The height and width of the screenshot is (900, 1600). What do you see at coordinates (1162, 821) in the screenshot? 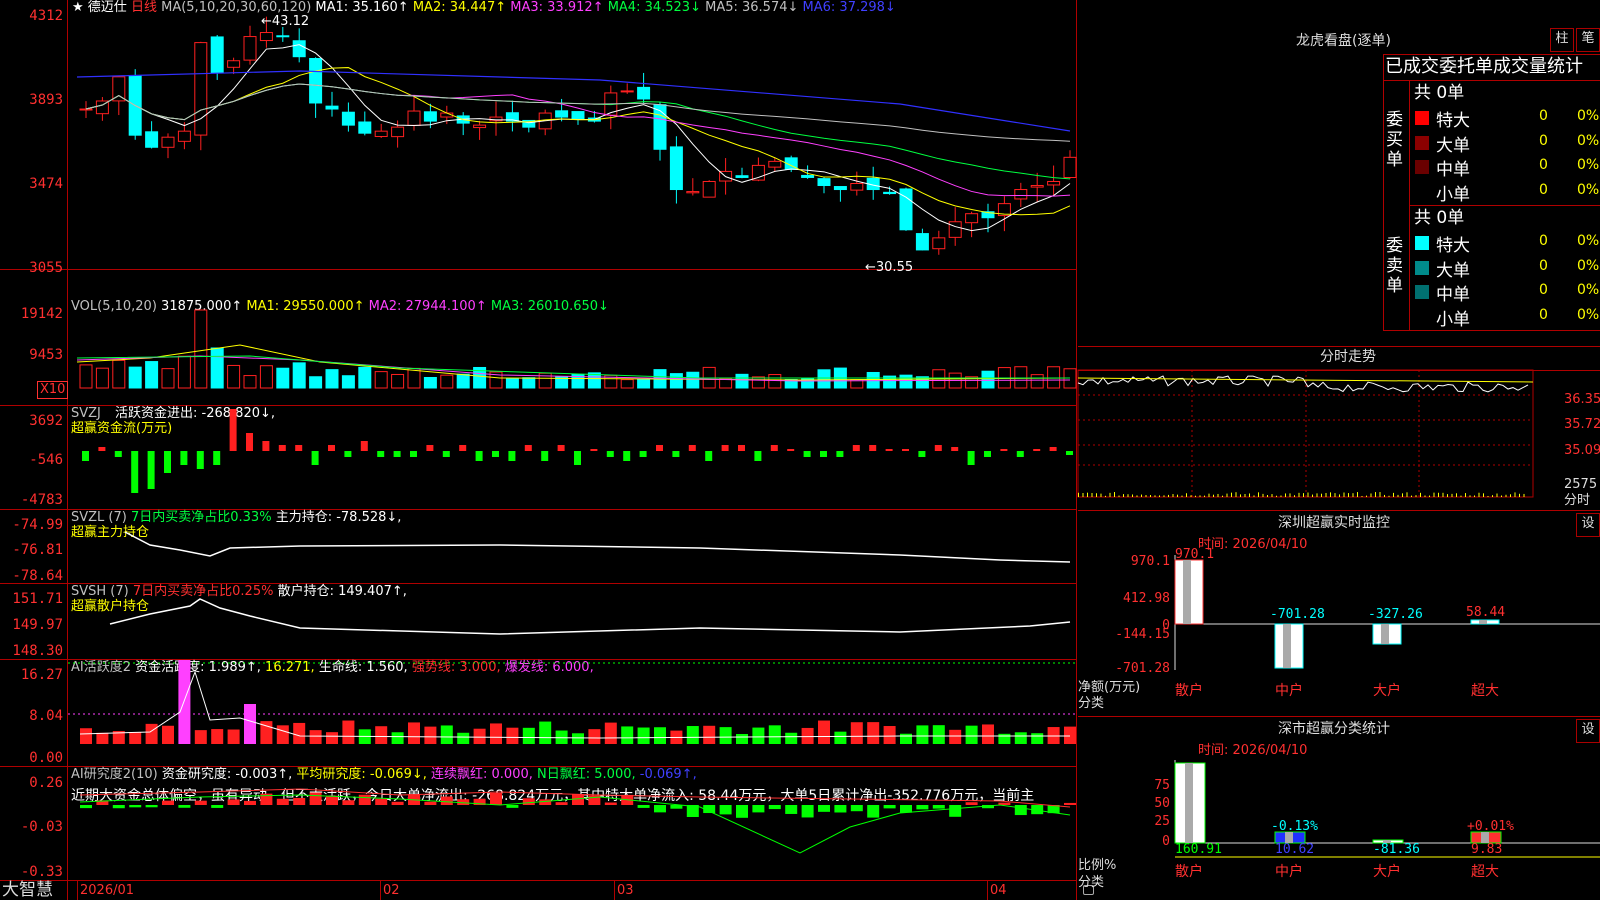
I see `class-tick: 25` at bounding box center [1162, 821].